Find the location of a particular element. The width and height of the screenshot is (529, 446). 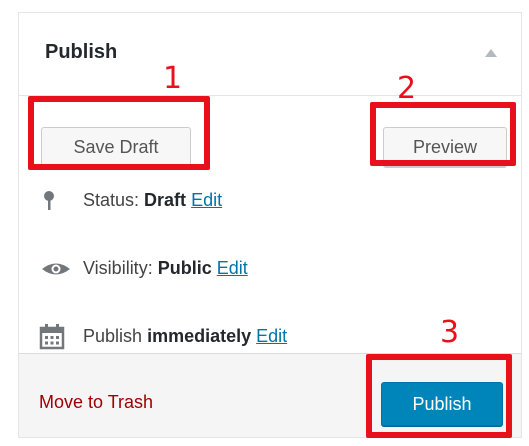

schedule-label: Publish is located at coordinates (113, 336).